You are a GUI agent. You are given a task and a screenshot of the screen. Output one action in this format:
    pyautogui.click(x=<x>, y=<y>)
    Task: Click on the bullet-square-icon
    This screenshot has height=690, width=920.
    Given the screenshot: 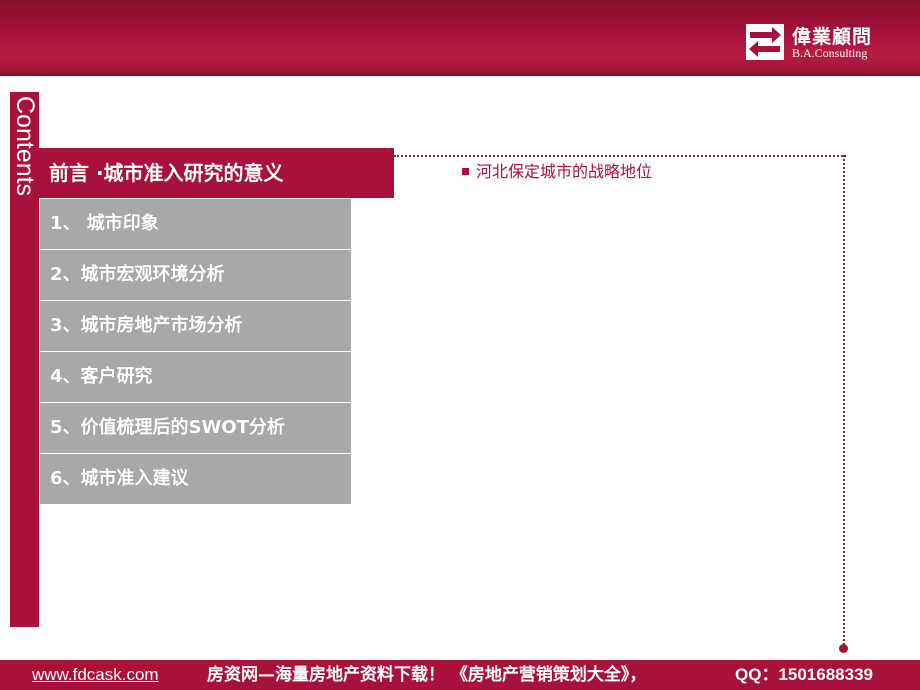 What is the action you would take?
    pyautogui.click(x=465, y=171)
    